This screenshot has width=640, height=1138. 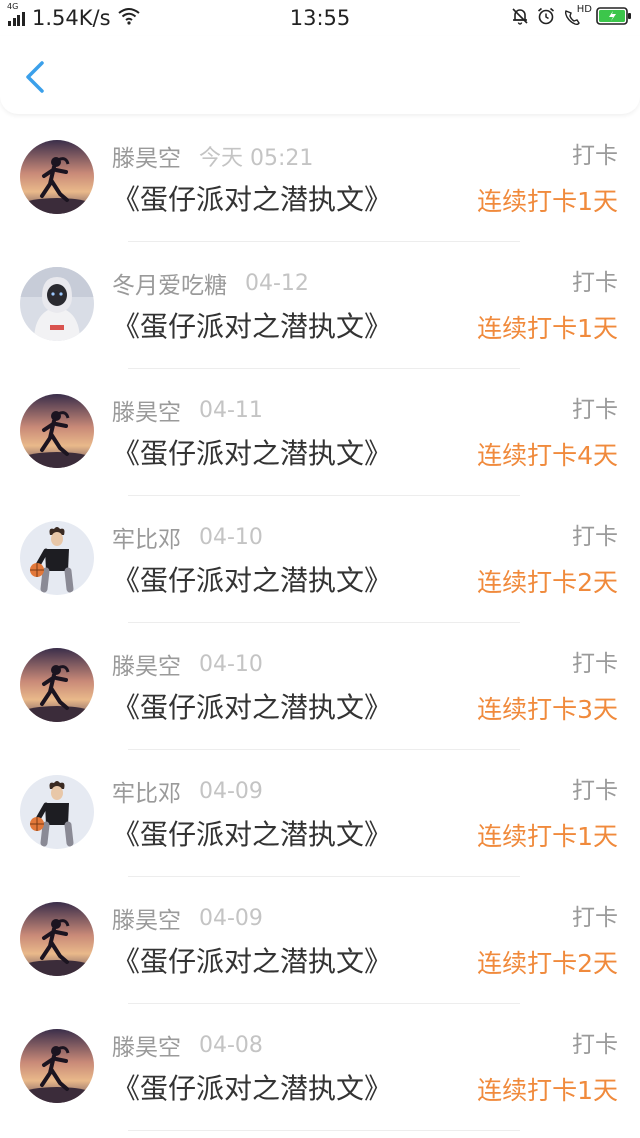 I want to click on list-item: 牢比邓 04-10 打卡 《蛋仔派对之潜执文》 连续打卡2天, so click(x=320, y=568).